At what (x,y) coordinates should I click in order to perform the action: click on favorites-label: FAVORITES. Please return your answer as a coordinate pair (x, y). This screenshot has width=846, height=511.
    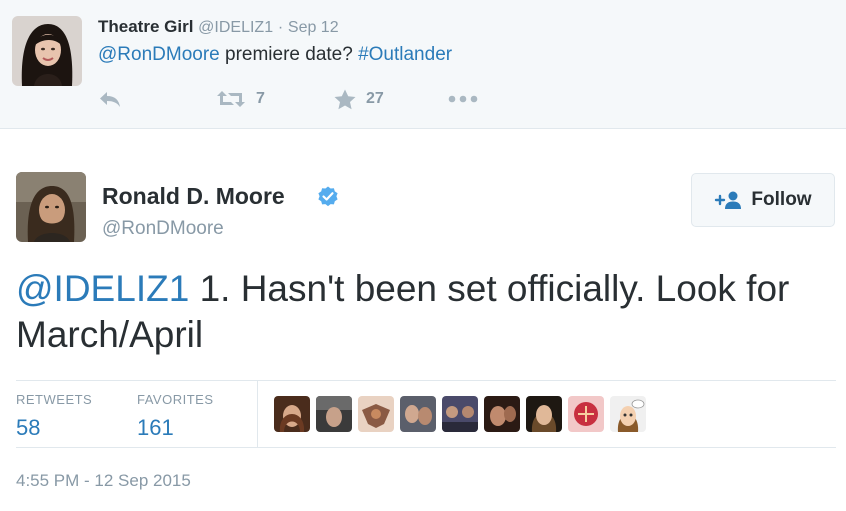
    Looking at the image, I should click on (175, 399).